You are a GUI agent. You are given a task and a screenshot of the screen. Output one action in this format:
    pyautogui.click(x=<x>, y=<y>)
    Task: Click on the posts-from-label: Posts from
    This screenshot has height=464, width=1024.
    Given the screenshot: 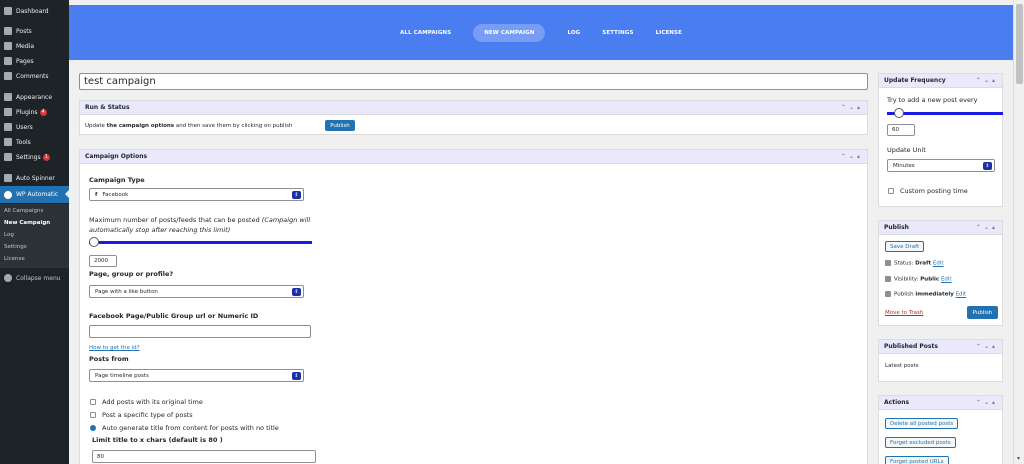 What is the action you would take?
    pyautogui.click(x=109, y=359)
    